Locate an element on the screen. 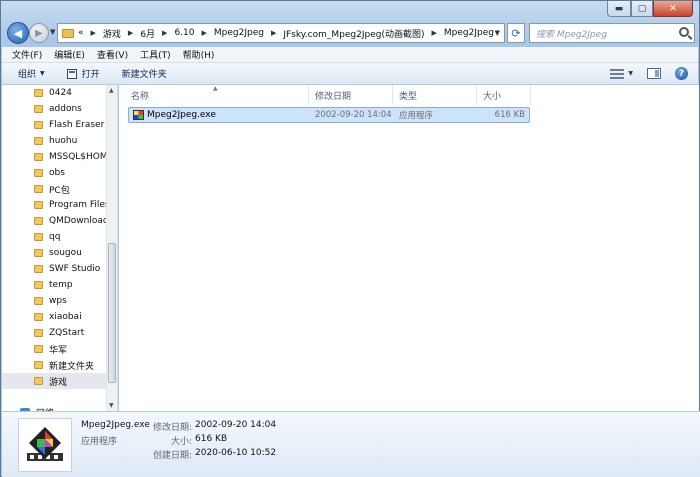 The image size is (700, 477). menu-help: 帮助(H) is located at coordinates (199, 54).